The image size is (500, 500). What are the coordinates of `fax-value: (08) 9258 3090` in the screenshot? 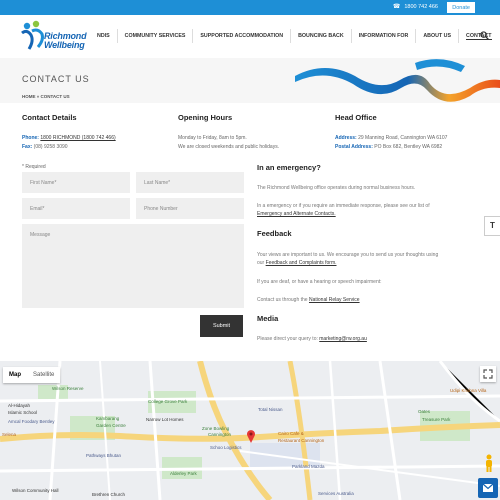 It's located at (50, 147).